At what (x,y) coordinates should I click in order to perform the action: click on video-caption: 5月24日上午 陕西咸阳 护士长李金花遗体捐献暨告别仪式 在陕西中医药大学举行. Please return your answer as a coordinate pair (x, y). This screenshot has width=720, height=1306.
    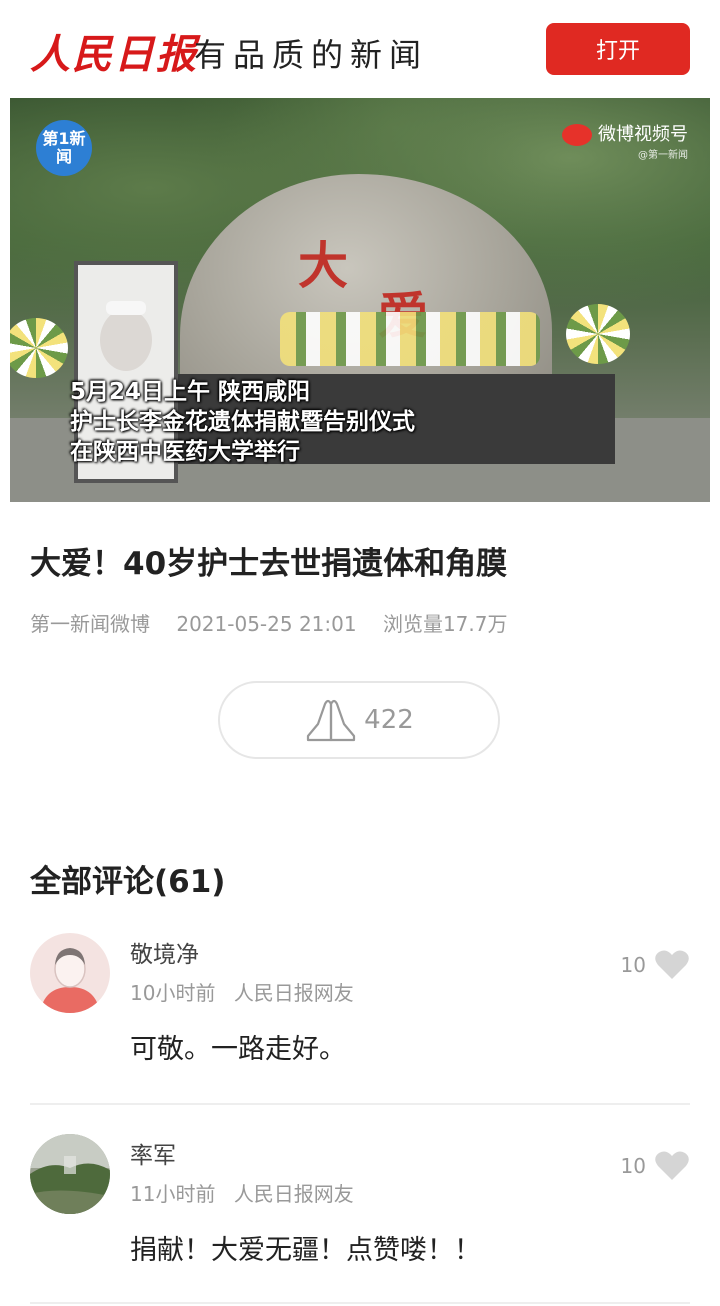
    Looking at the image, I should click on (242, 422).